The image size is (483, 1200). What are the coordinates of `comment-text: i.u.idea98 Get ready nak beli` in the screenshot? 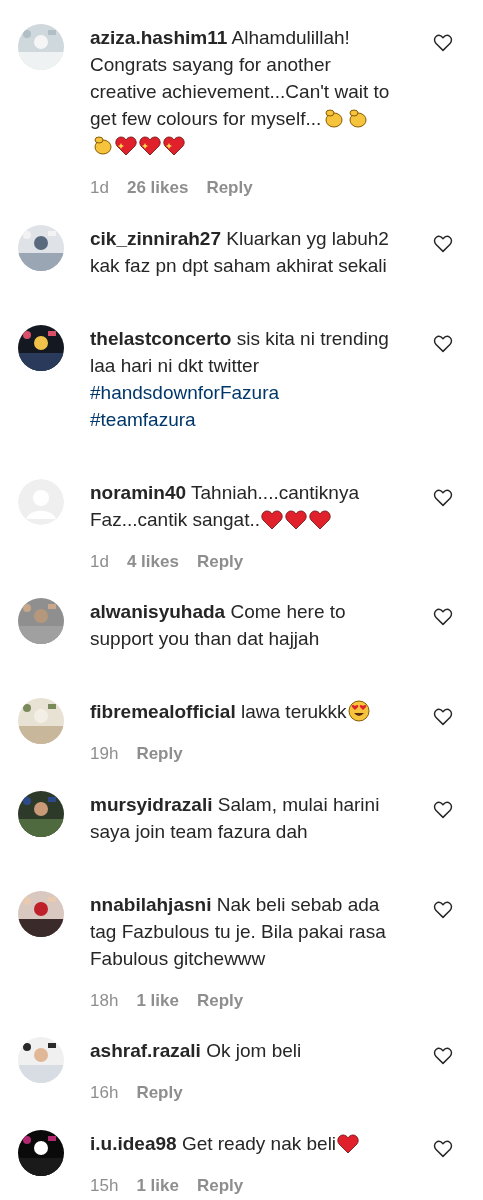 It's located at (241, 1143).